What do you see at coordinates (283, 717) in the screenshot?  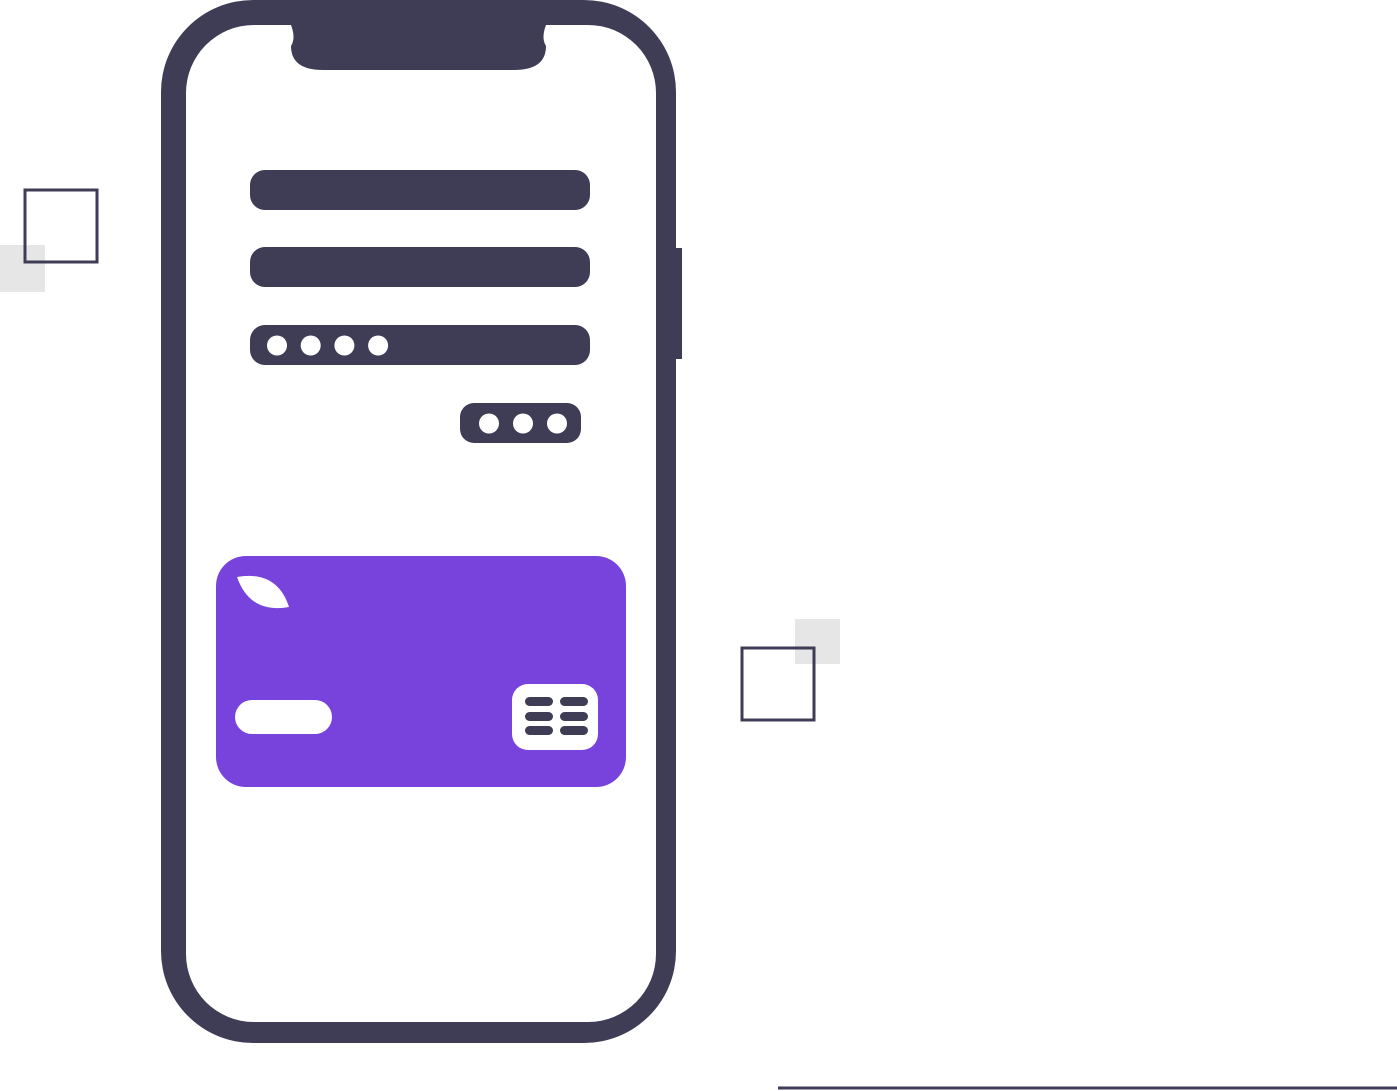 I see `card-number-strip` at bounding box center [283, 717].